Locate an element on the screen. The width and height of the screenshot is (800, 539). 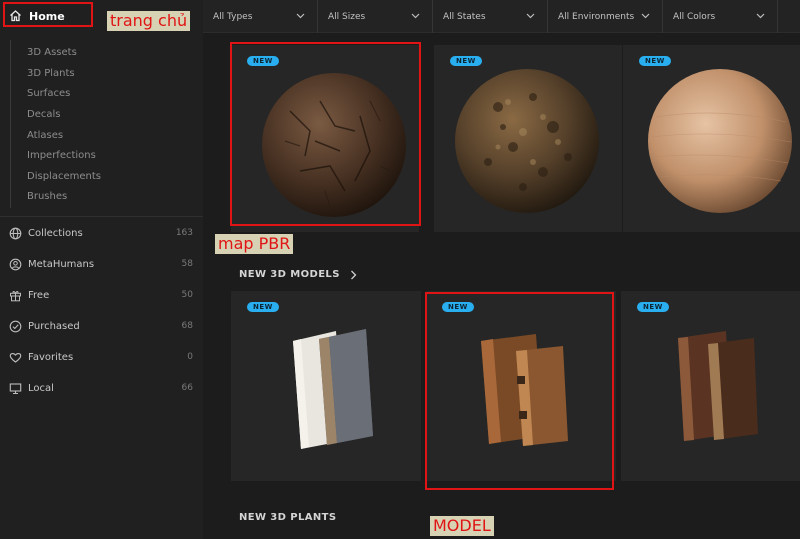
sidebar-item-label: Local is located at coordinates (41, 388).